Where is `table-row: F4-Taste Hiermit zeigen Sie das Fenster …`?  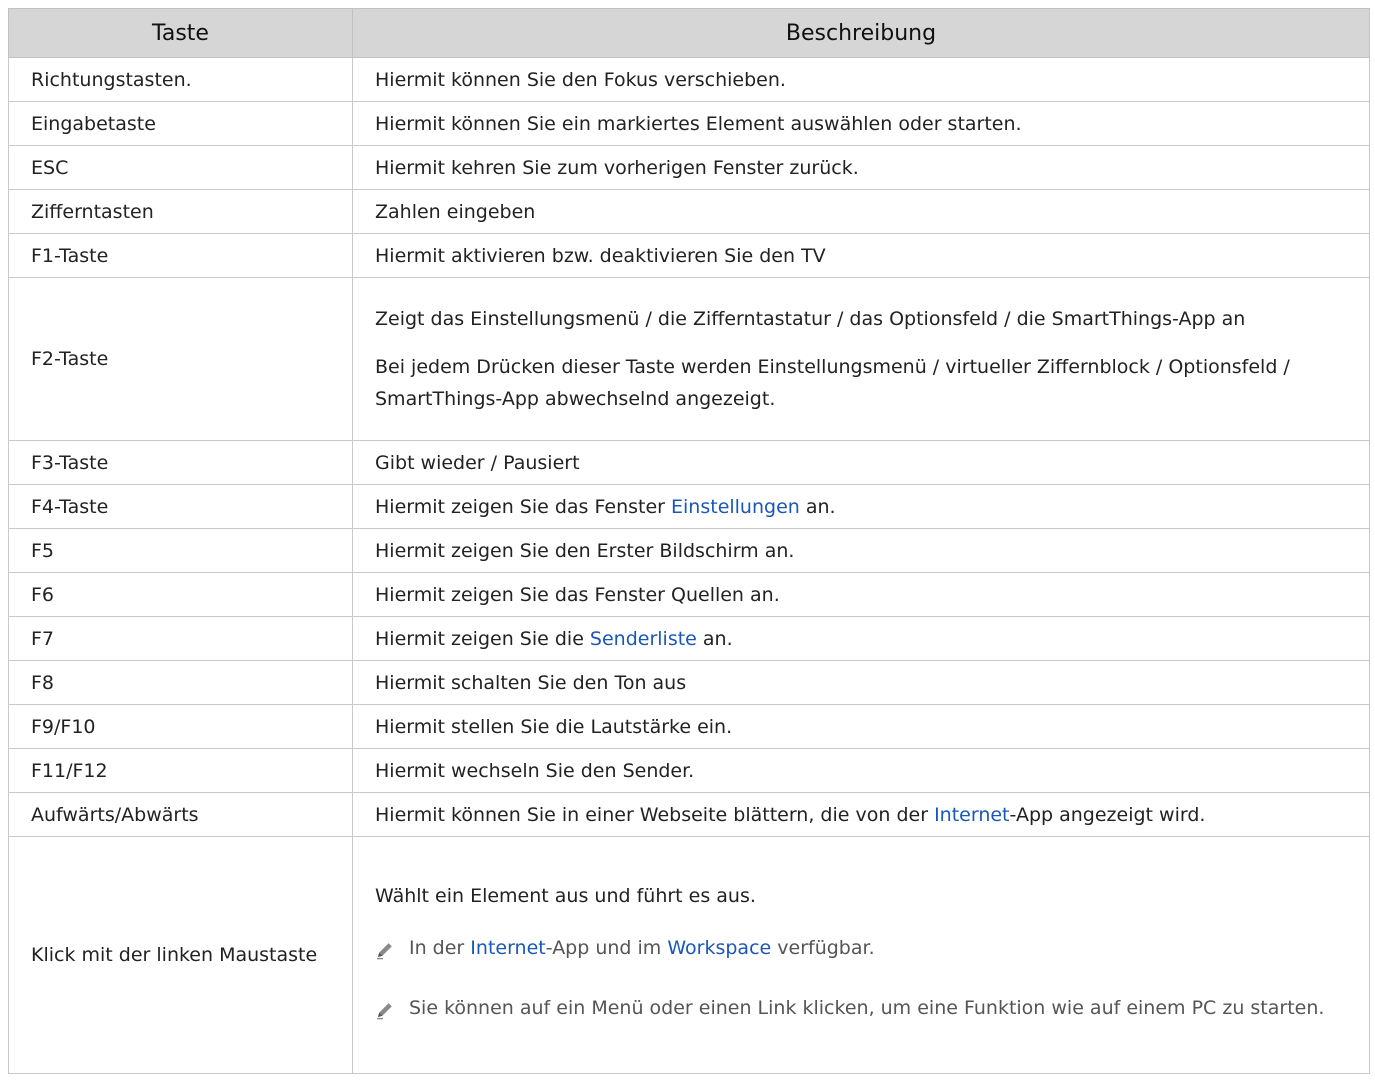
table-row: F4-Taste Hiermit zeigen Sie das Fenster … is located at coordinates (689, 506).